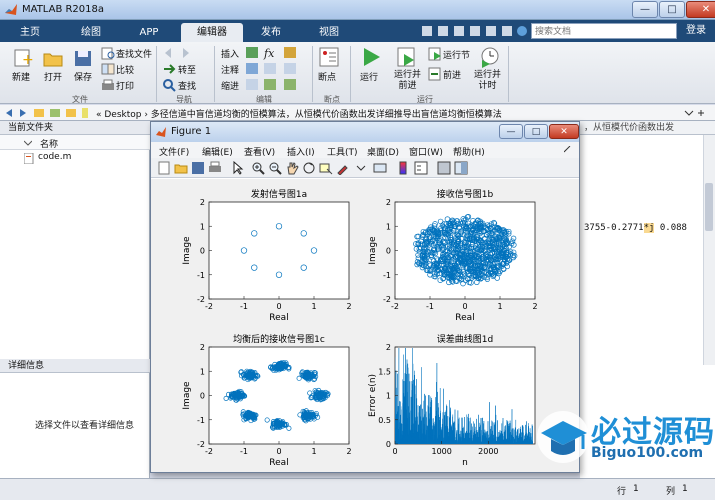 Image resolution: width=715 pixels, height=500 pixels. I want to click on menu-view: 查看(V), so click(259, 151).